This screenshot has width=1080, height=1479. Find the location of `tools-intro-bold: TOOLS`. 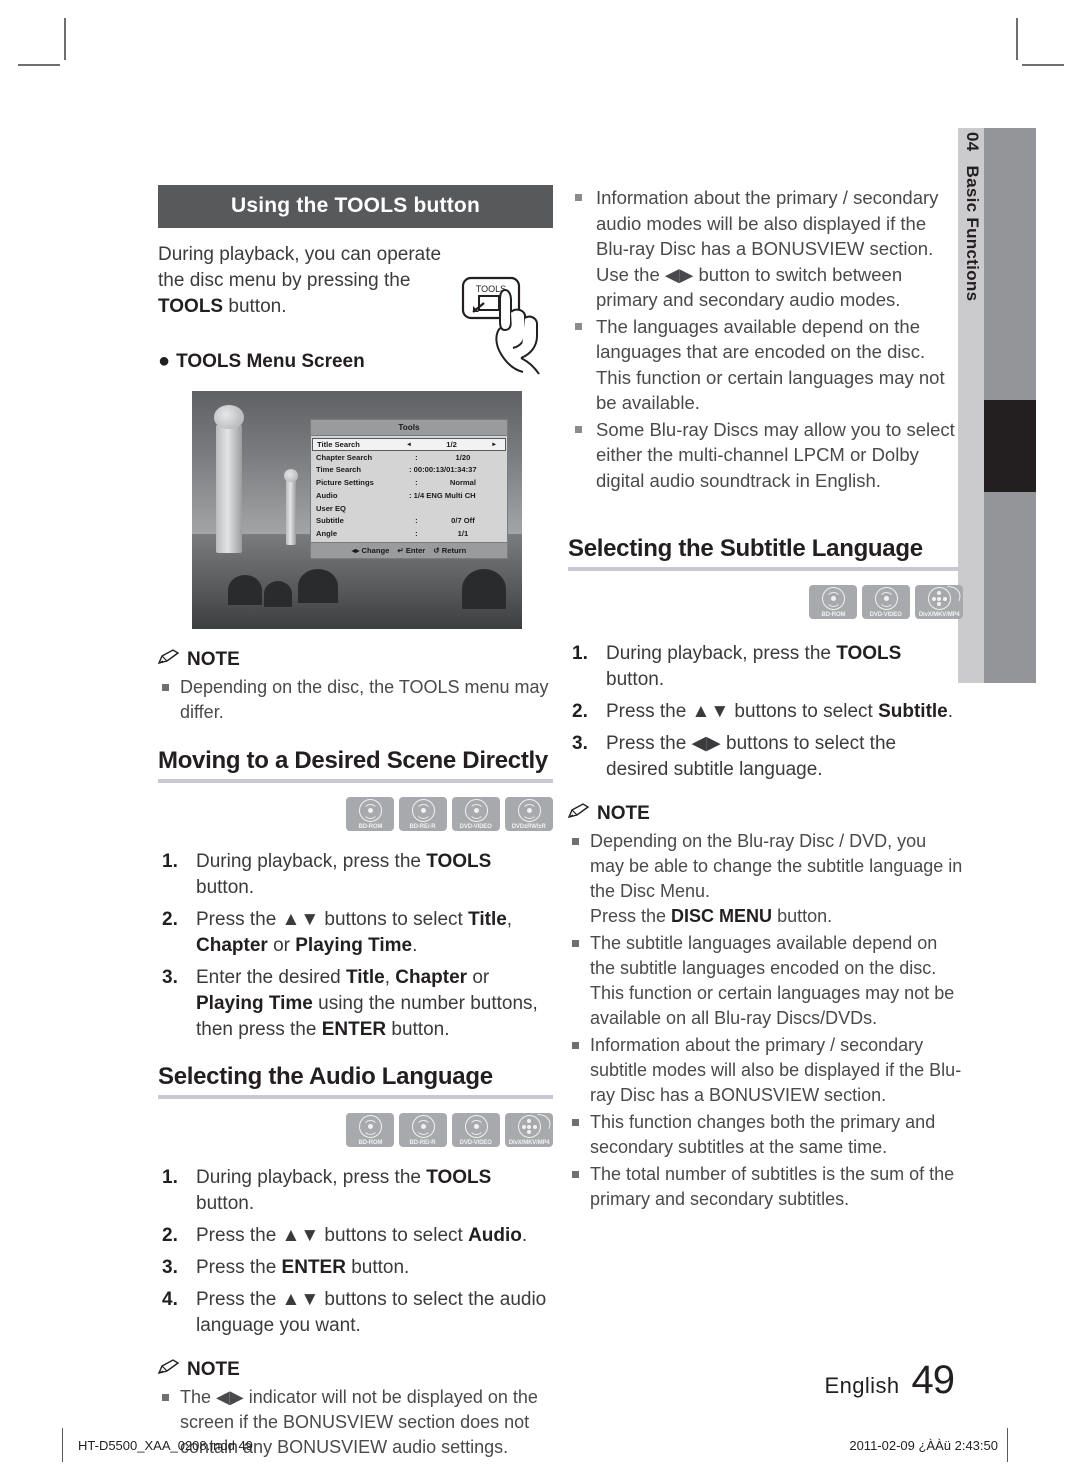

tools-intro-bold: TOOLS is located at coordinates (191, 306).